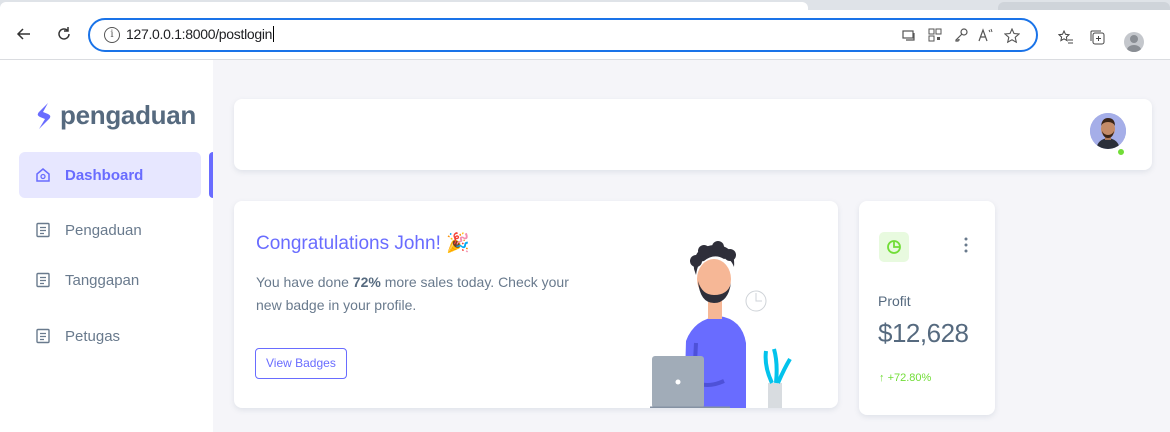 This screenshot has height=432, width=1170. Describe the element at coordinates (200, 34) in the screenshot. I see `url-text: 127.0.0.1:8000/postlogin` at that location.